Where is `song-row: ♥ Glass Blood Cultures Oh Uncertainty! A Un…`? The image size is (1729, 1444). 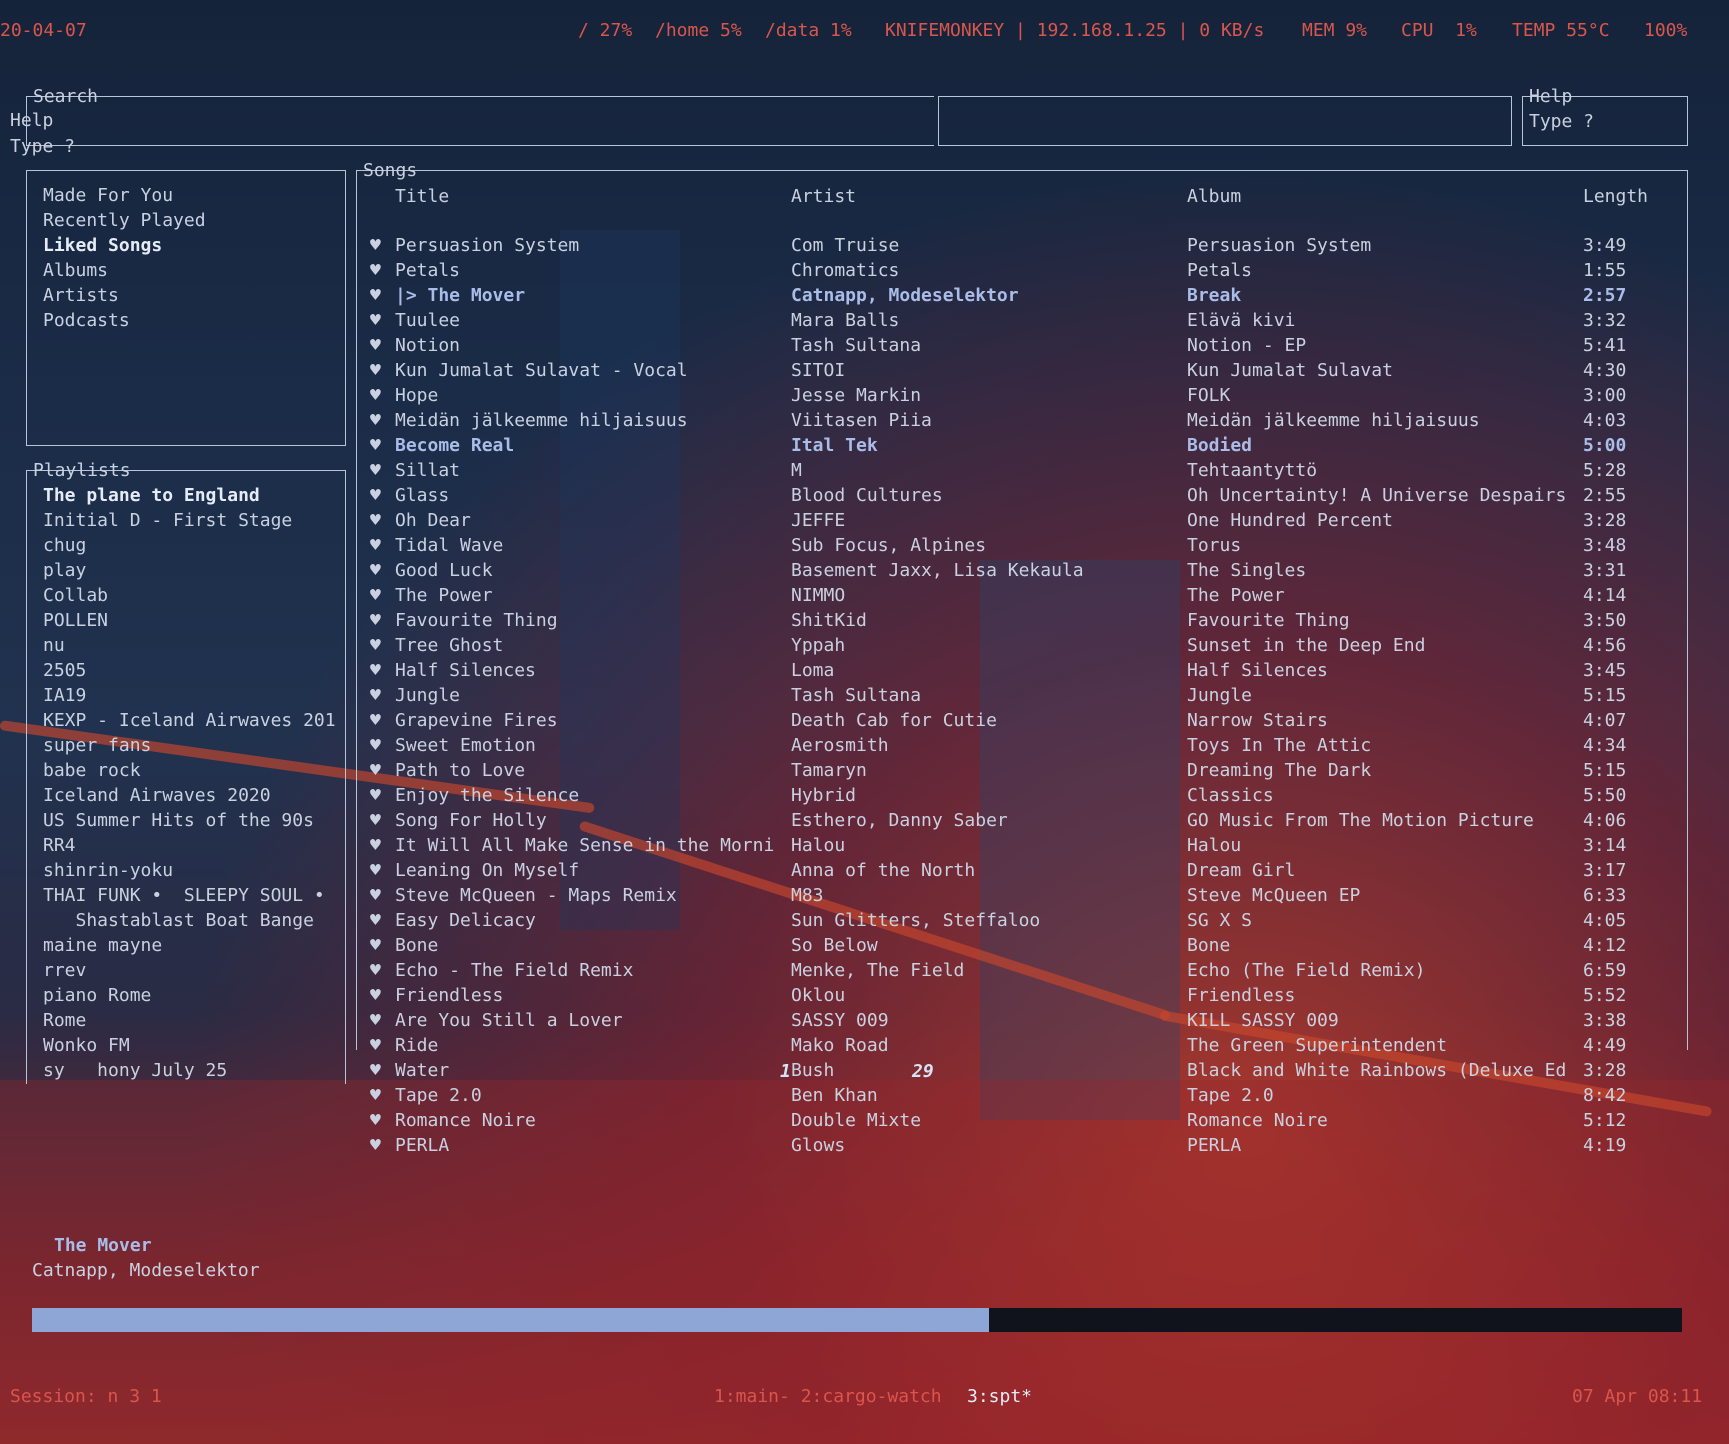 song-row: ♥ Glass Blood Cultures Oh Uncertainty! A Un… is located at coordinates (1020, 495).